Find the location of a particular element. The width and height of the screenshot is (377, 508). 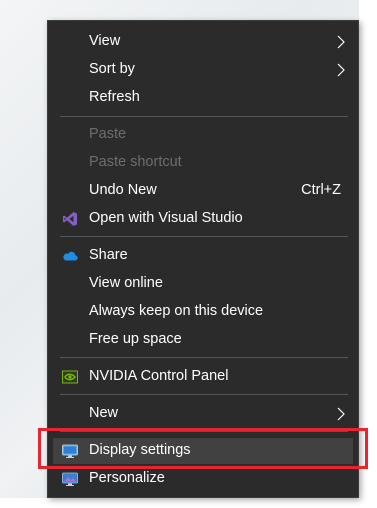

menu-item-always-keep-on-device: Always keep on this device is located at coordinates (203, 312).